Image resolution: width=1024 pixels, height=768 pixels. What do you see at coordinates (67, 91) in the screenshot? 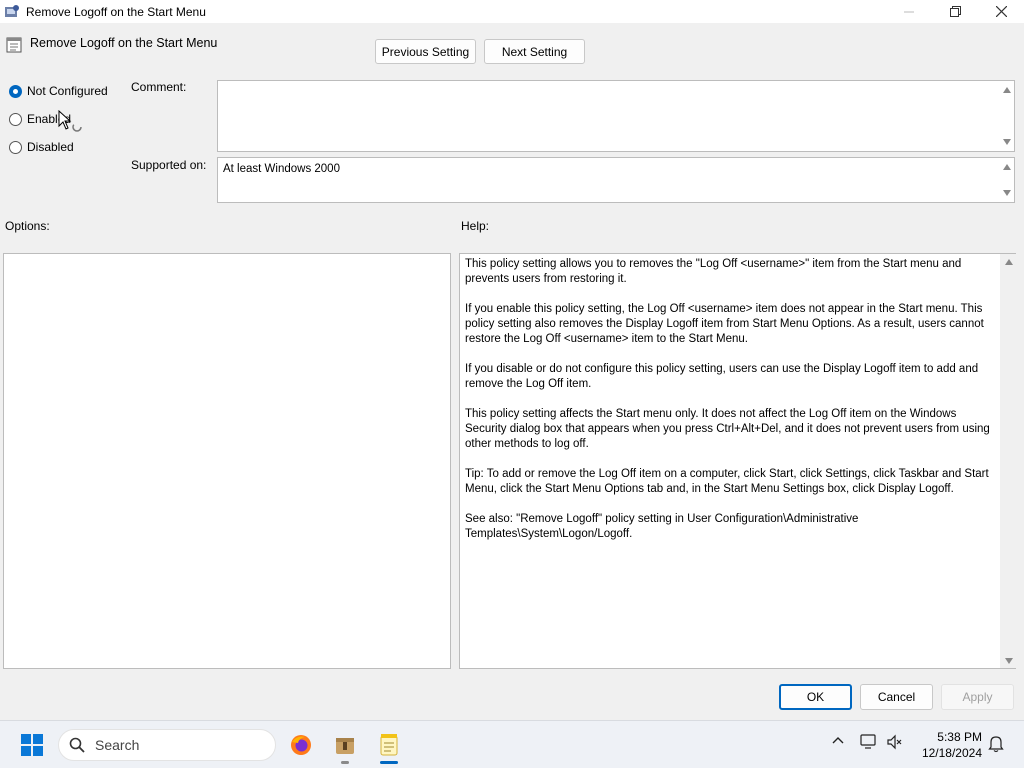
I see `radio-label: Not Configured` at bounding box center [67, 91].